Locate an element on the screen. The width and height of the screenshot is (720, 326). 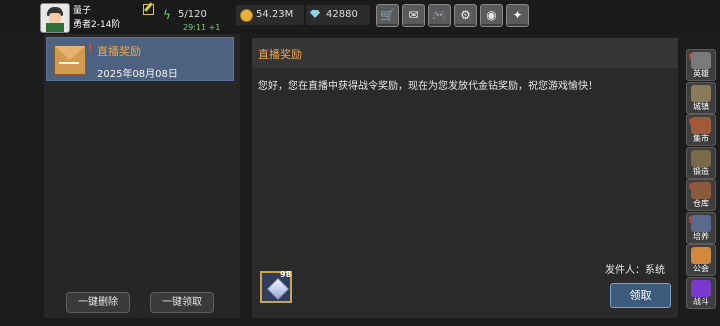
reward-item-slot: 98 is located at coordinates (276, 286).